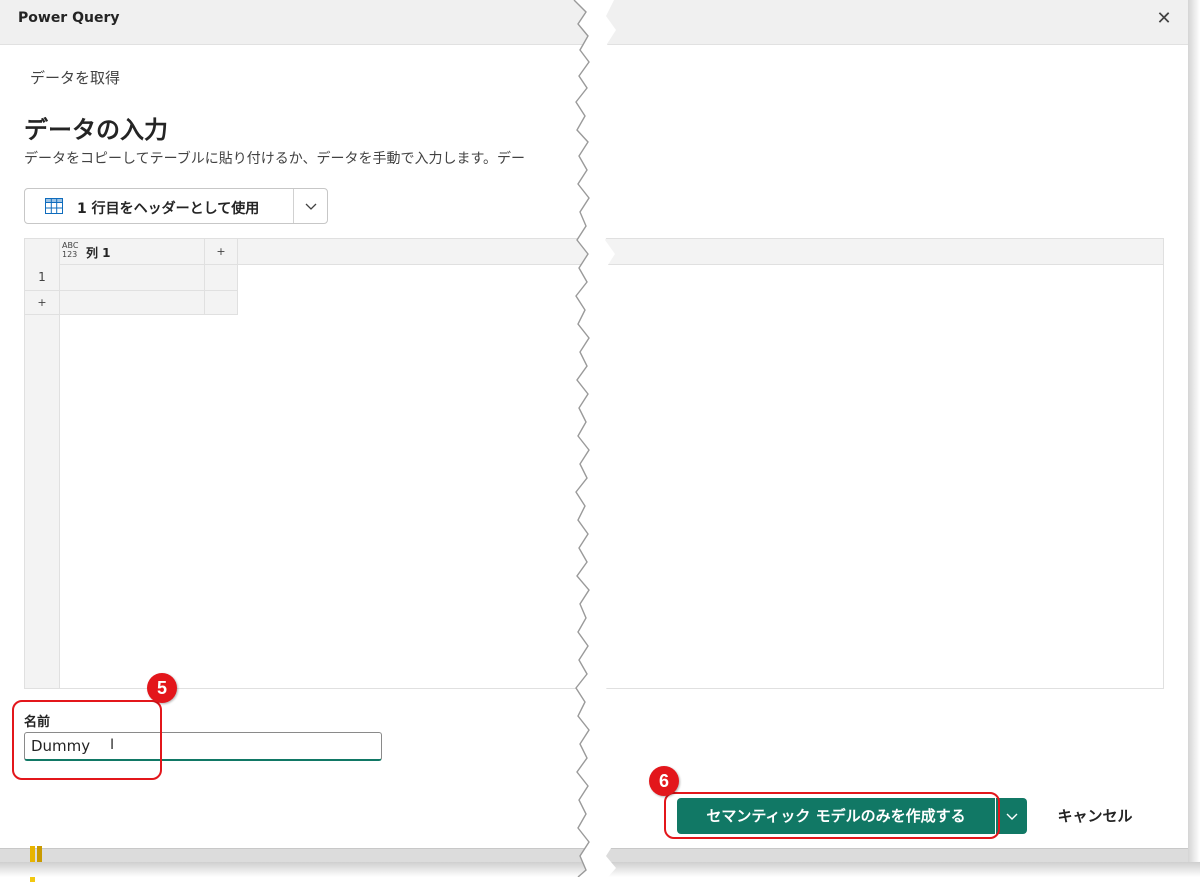  Describe the element at coordinates (42, 278) in the screenshot. I see `row-number: 1` at that location.